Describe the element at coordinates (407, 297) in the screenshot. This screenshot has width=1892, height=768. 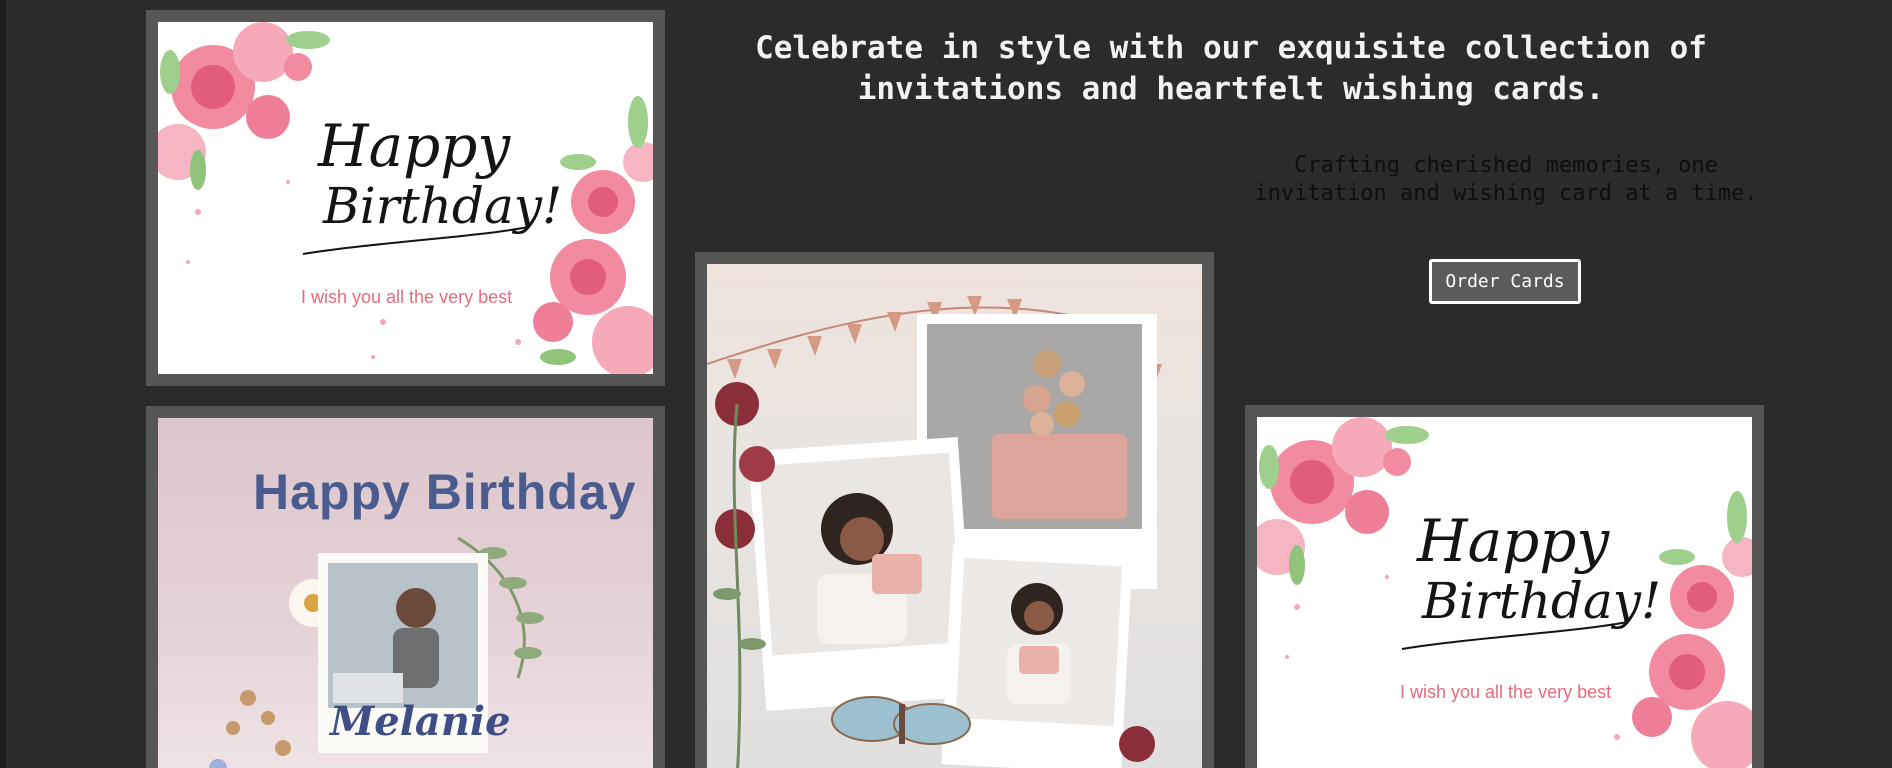
I see `wish-text: I wish you all the very best` at that location.